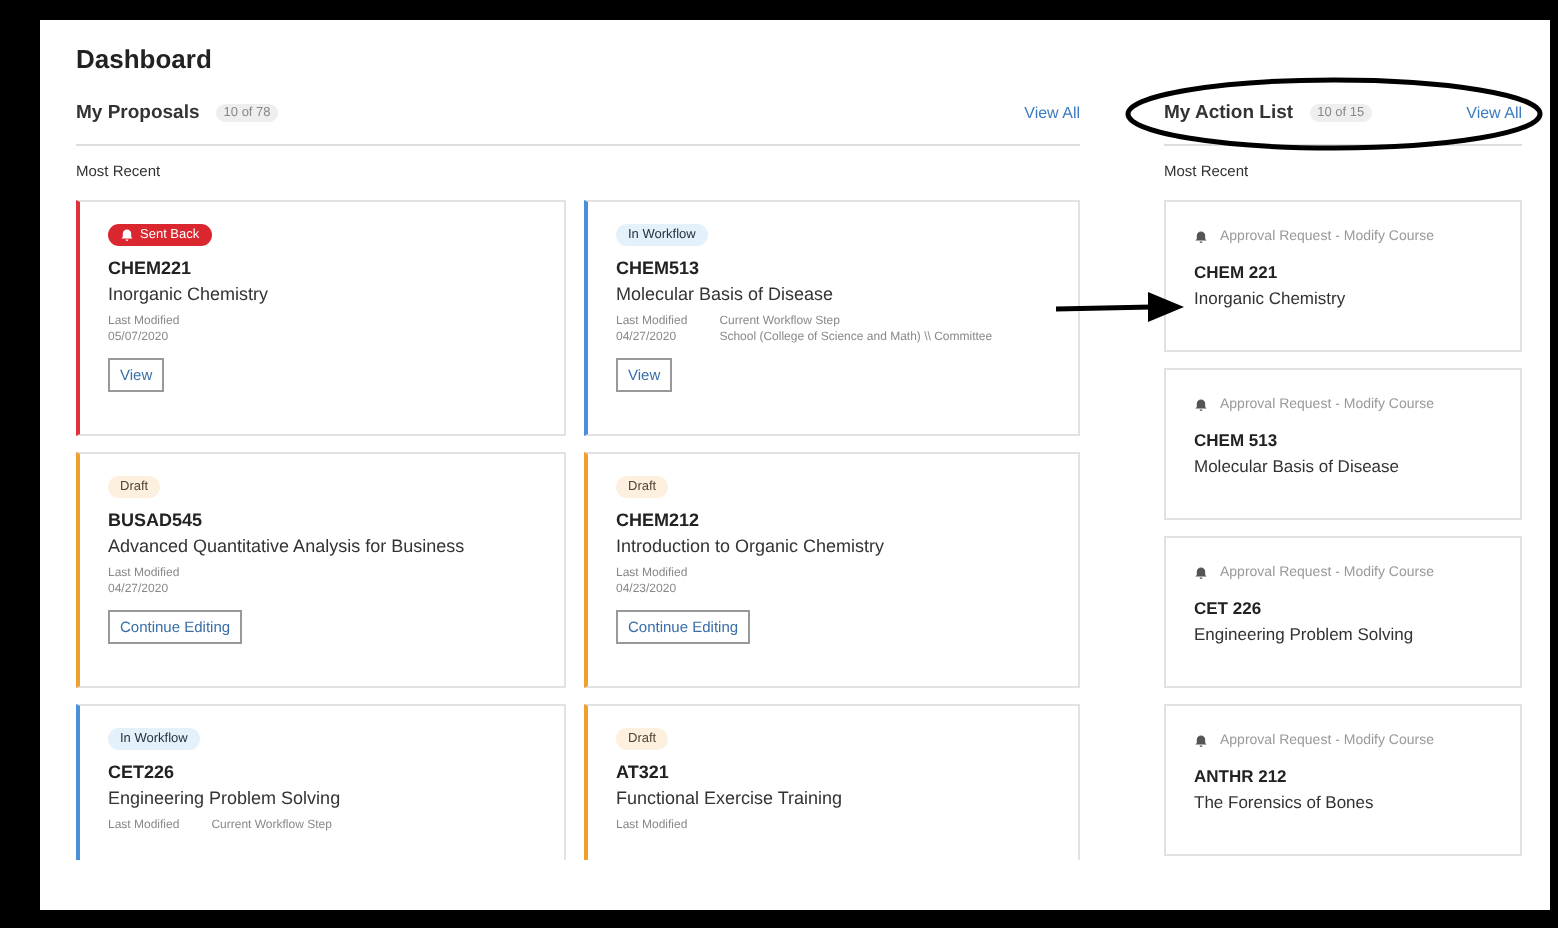  Describe the element at coordinates (658, 268) in the screenshot. I see `course-code: CHEM513` at that location.